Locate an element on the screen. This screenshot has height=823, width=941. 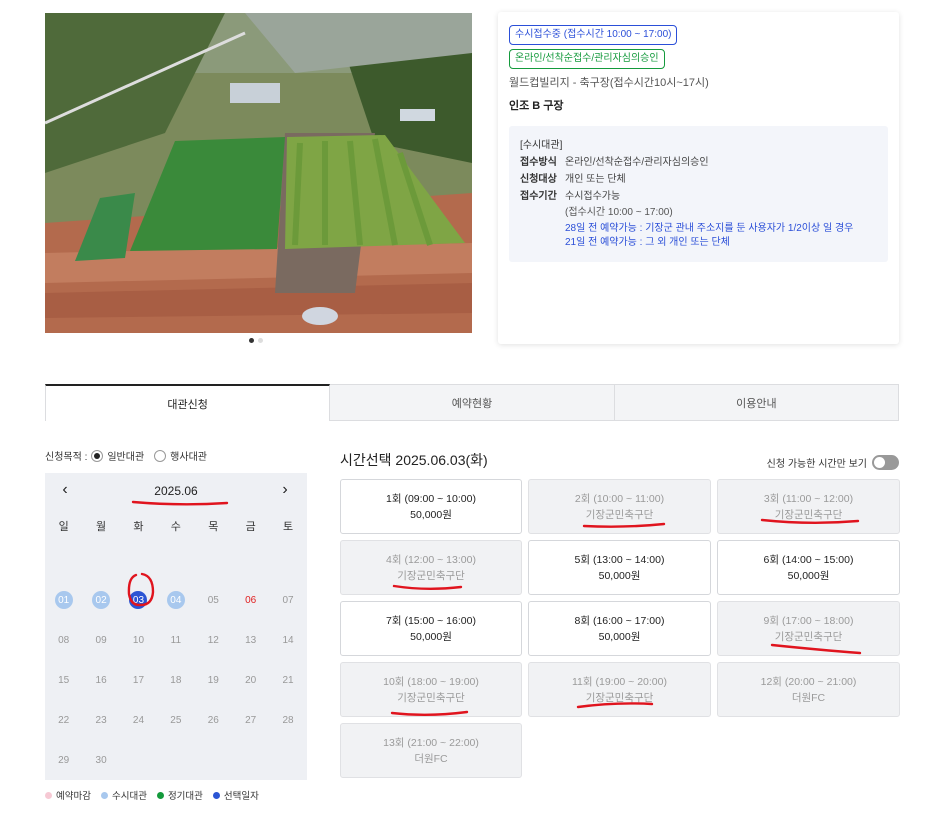
calendar-day-cell: 08 is located at coordinates (63, 640).